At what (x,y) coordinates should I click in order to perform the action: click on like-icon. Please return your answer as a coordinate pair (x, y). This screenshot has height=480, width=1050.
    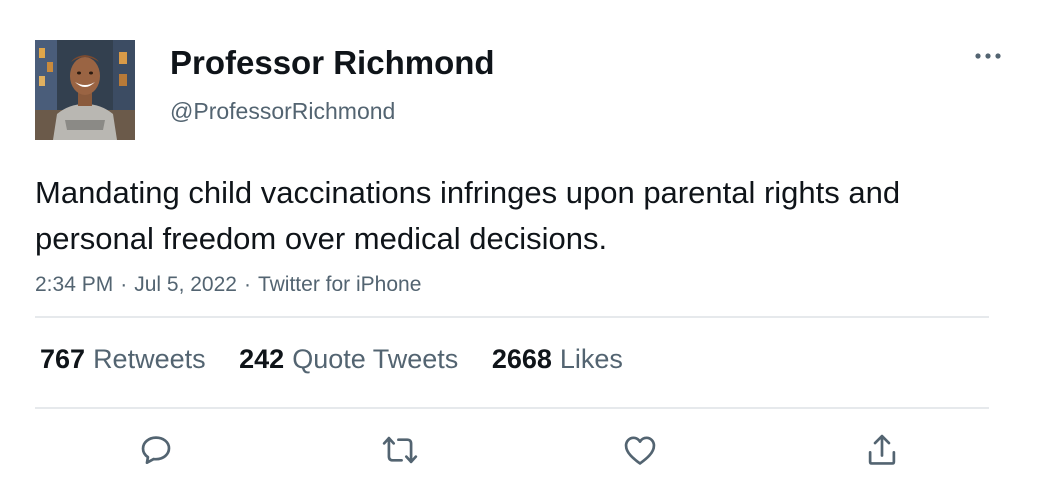
    Looking at the image, I should click on (640, 450).